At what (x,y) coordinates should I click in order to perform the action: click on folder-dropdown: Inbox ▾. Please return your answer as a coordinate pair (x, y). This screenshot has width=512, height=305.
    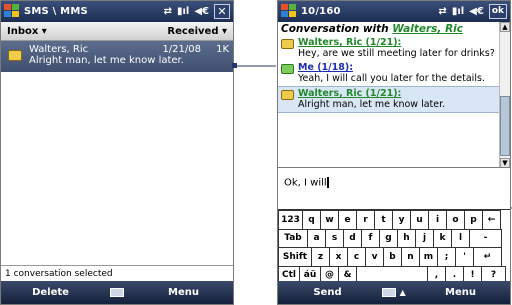
    Looking at the image, I should click on (27, 31).